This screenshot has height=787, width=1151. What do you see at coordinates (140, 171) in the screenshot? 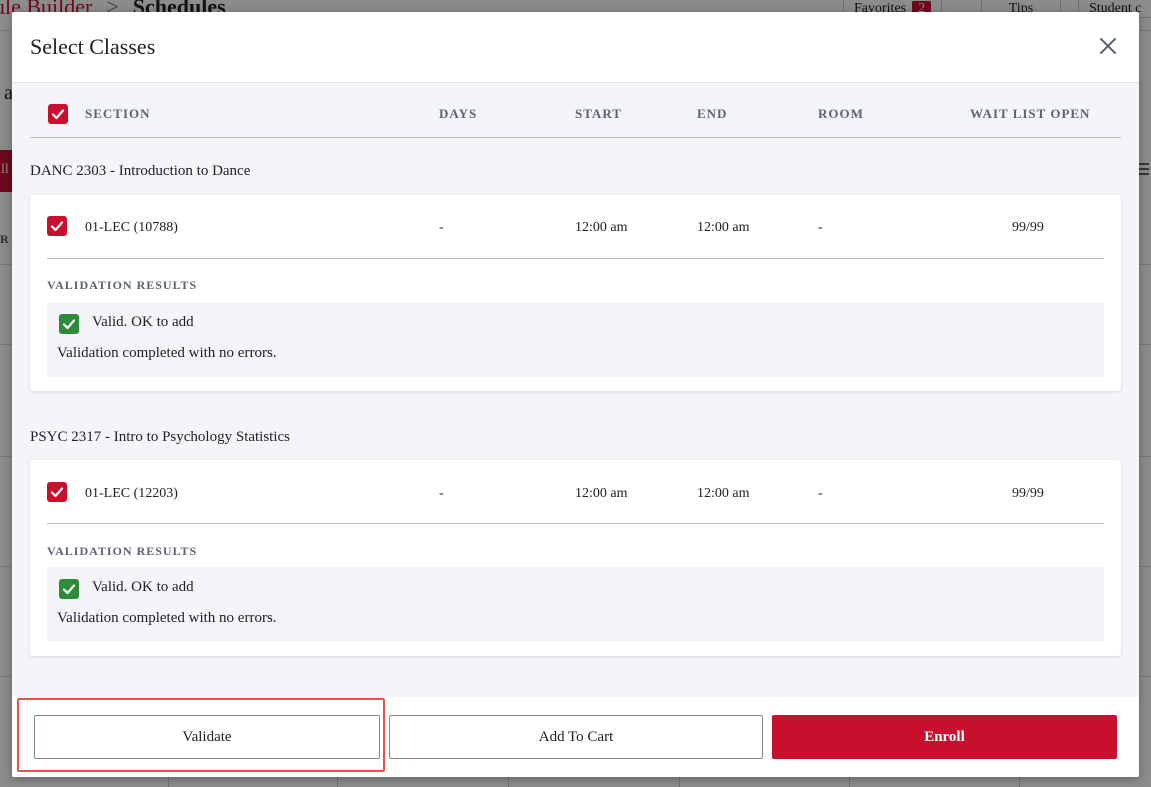
I see `course-title: DANC 2303 - Introduction to Dance` at bounding box center [140, 171].